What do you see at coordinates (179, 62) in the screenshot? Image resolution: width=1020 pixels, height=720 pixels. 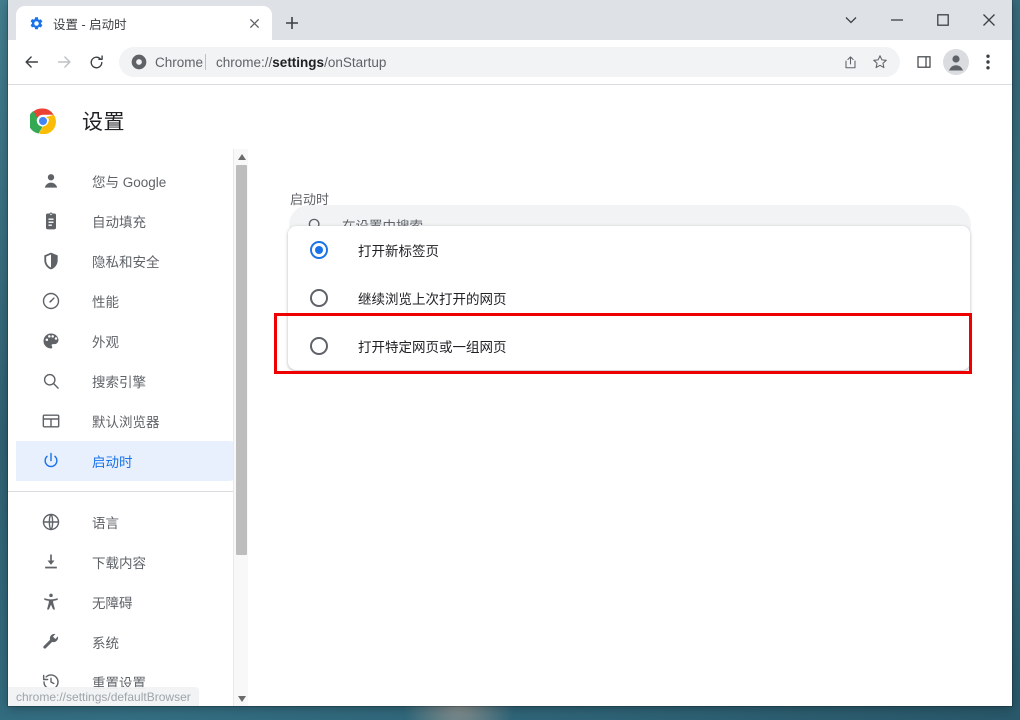 I see `omnibox-chip-label: Chrome` at bounding box center [179, 62].